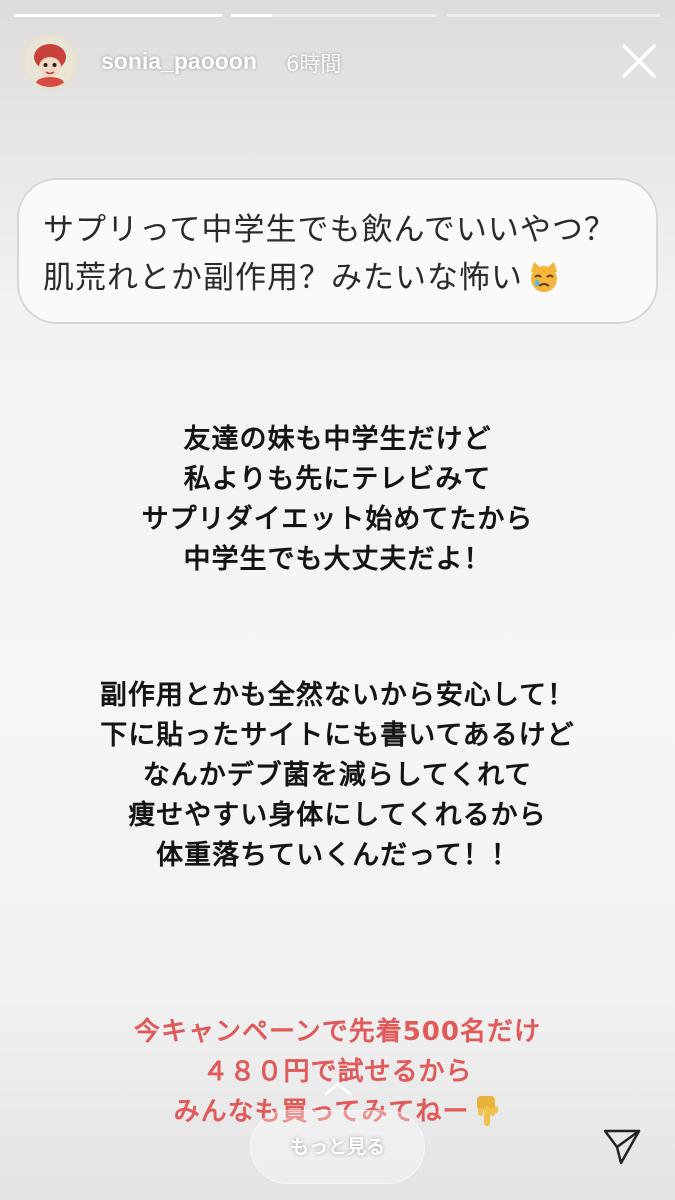 This screenshot has width=675, height=1200. I want to click on text-line: 体重落ちていくんだって！！, so click(337, 855).